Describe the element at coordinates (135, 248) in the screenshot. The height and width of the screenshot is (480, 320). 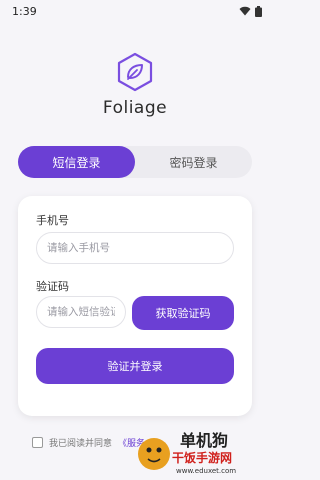
I see `phone-input` at that location.